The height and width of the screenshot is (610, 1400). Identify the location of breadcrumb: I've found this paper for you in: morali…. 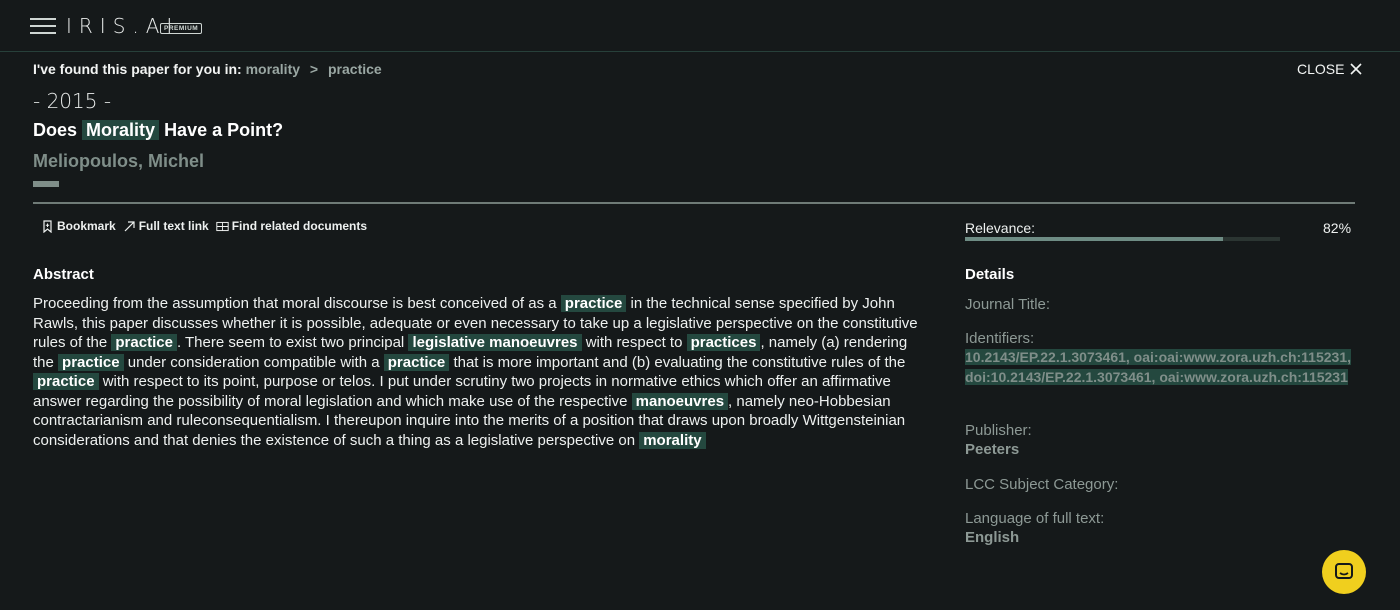
(207, 69).